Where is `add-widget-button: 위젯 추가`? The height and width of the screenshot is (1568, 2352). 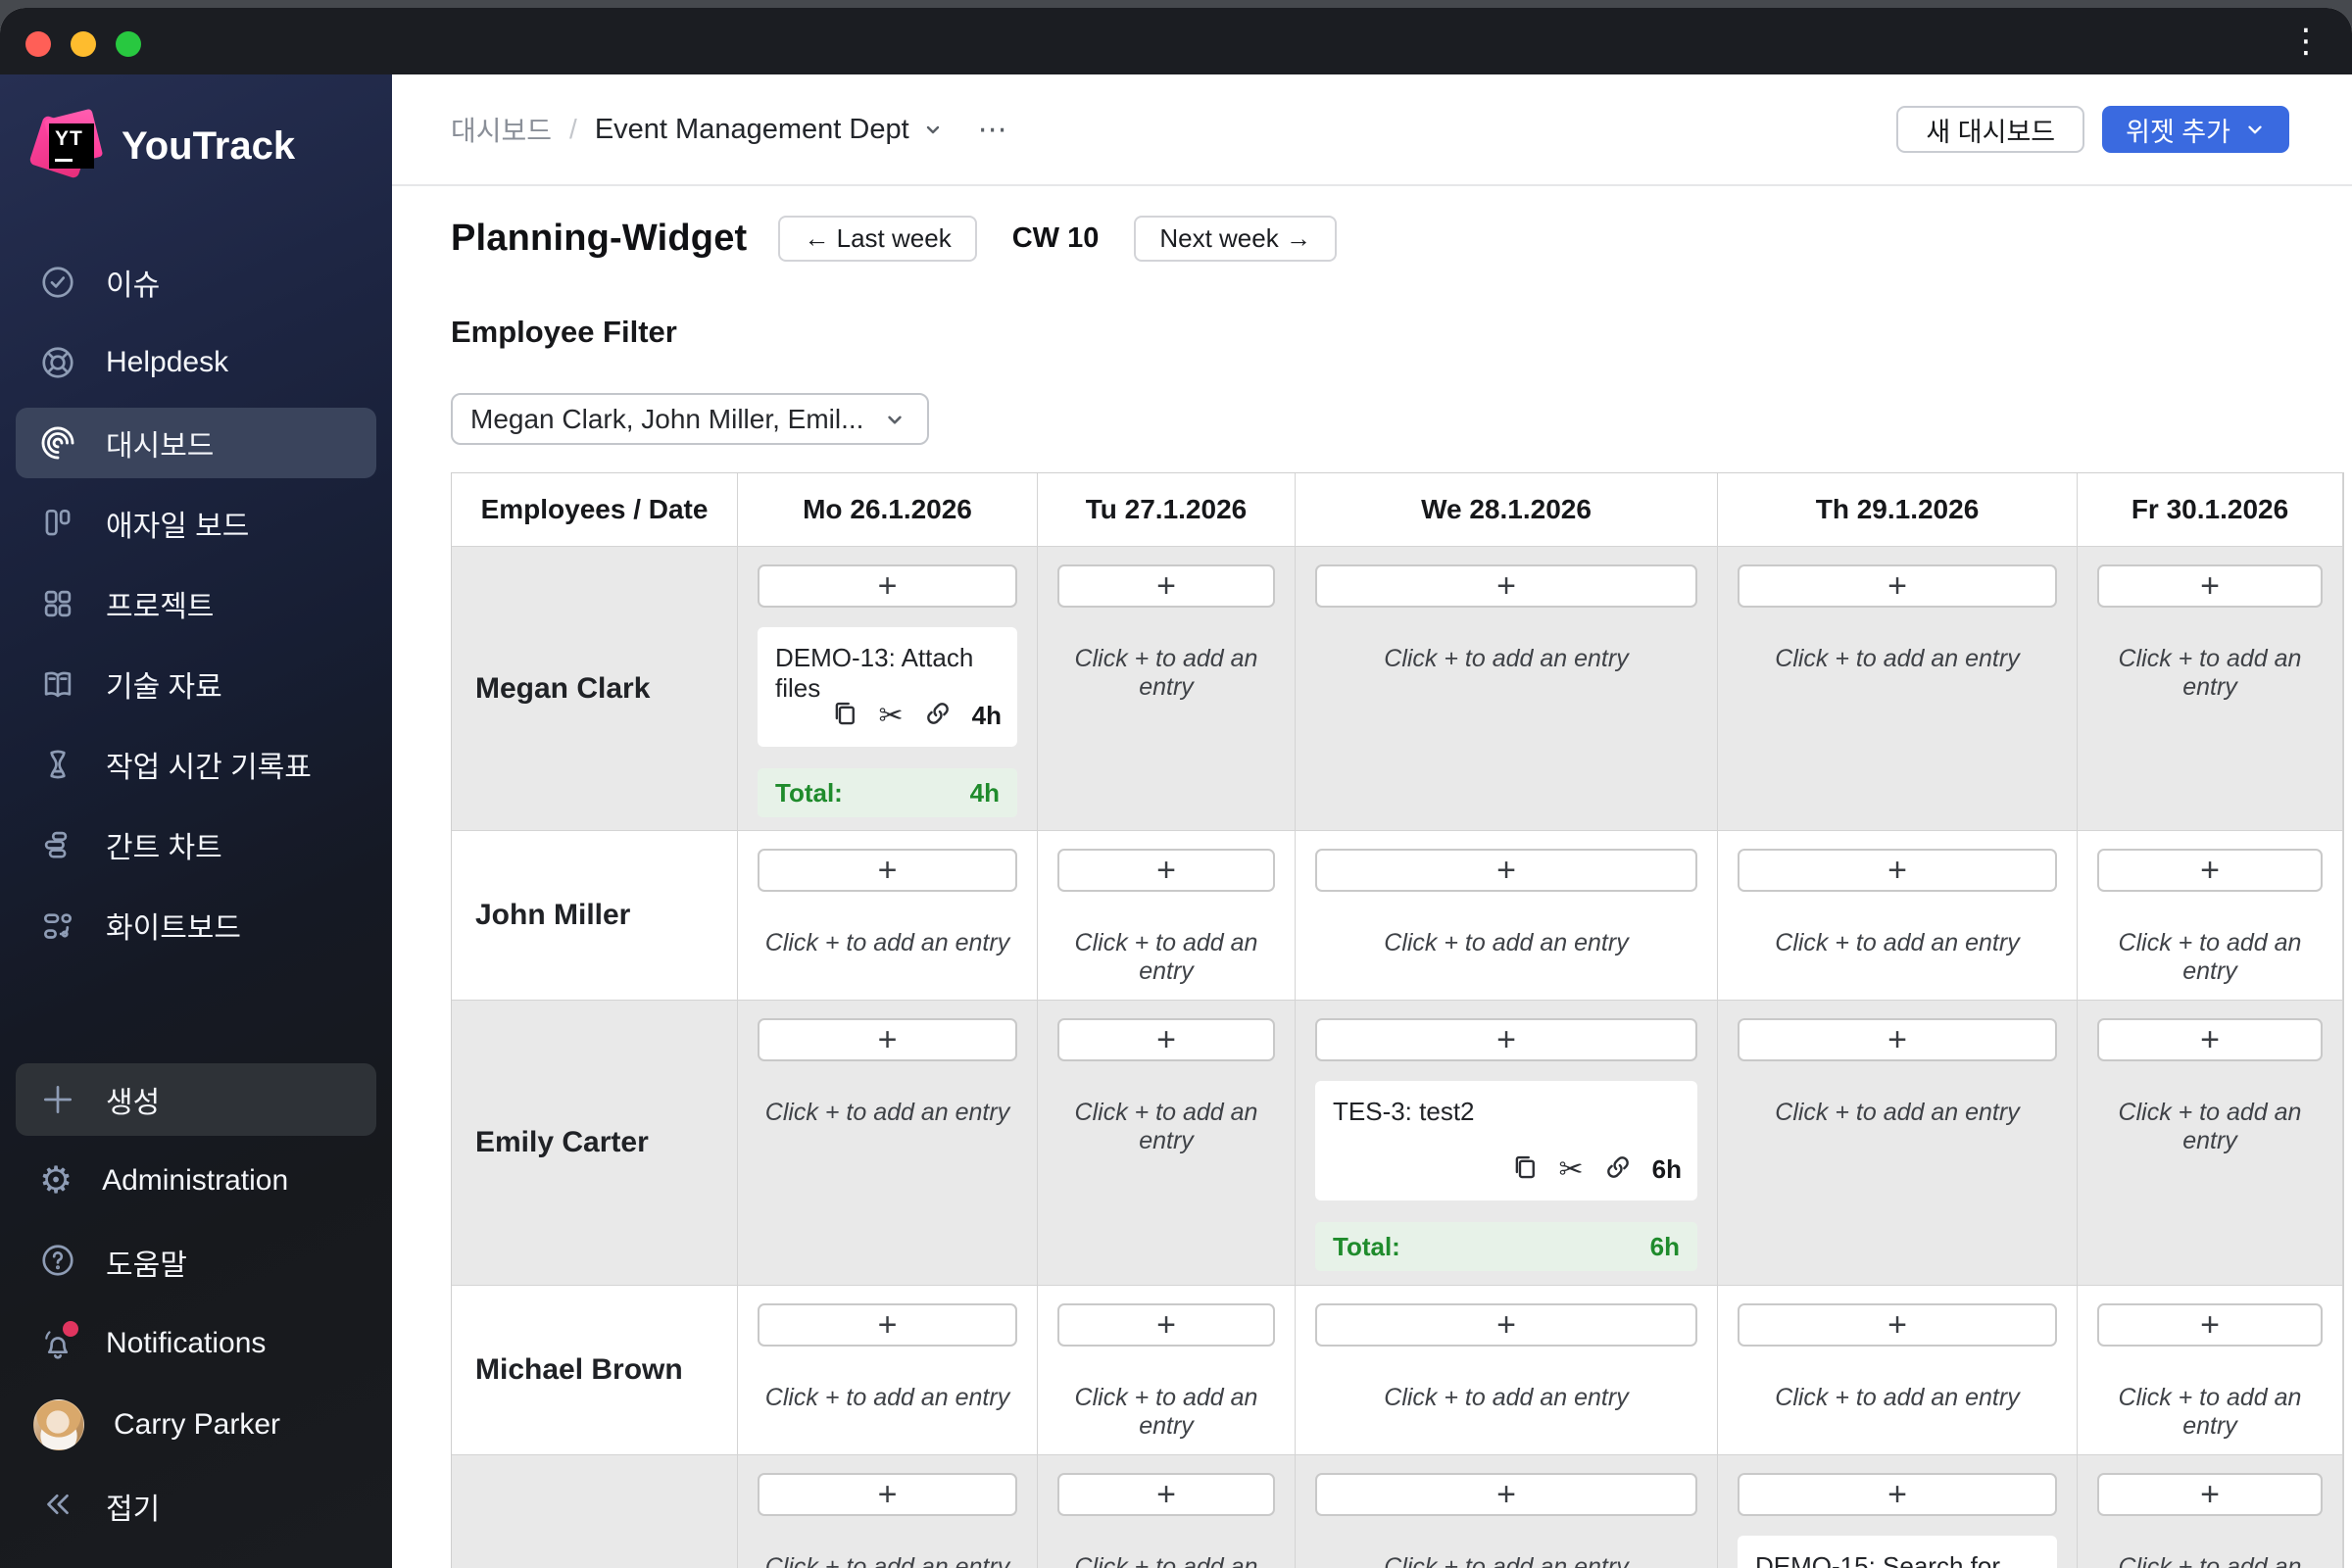
add-widget-button: 위젯 추가 is located at coordinates (2195, 129).